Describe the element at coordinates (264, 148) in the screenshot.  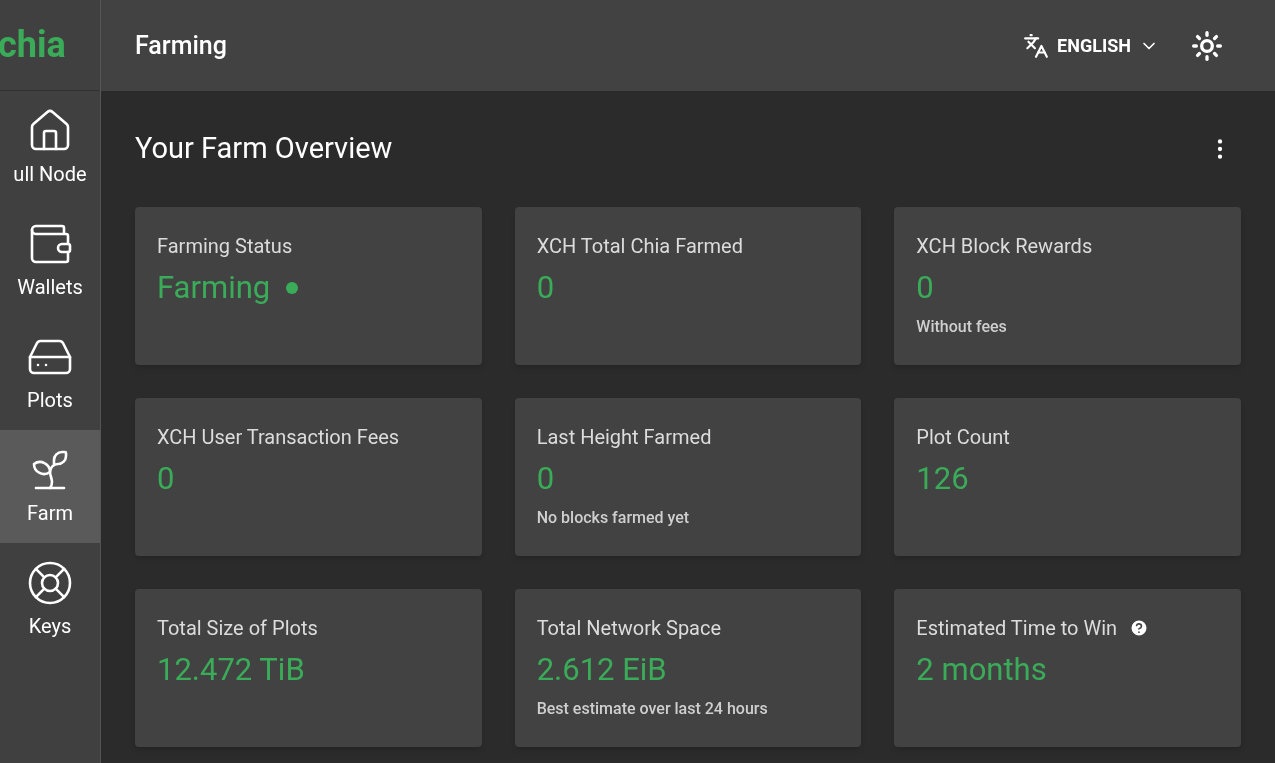
I see `section-title: Your Farm Overview` at that location.